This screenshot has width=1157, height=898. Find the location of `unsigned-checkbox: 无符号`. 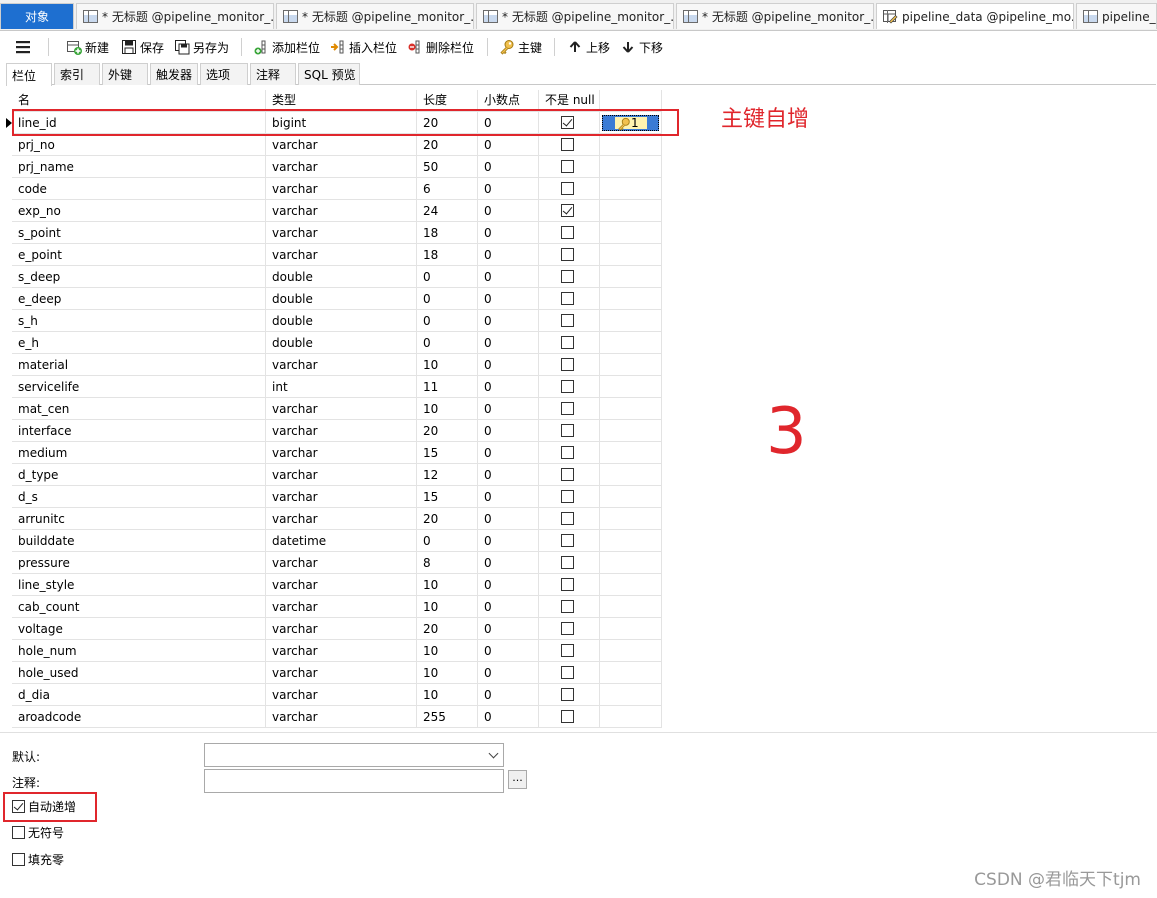

unsigned-checkbox: 无符号 is located at coordinates (38, 832).